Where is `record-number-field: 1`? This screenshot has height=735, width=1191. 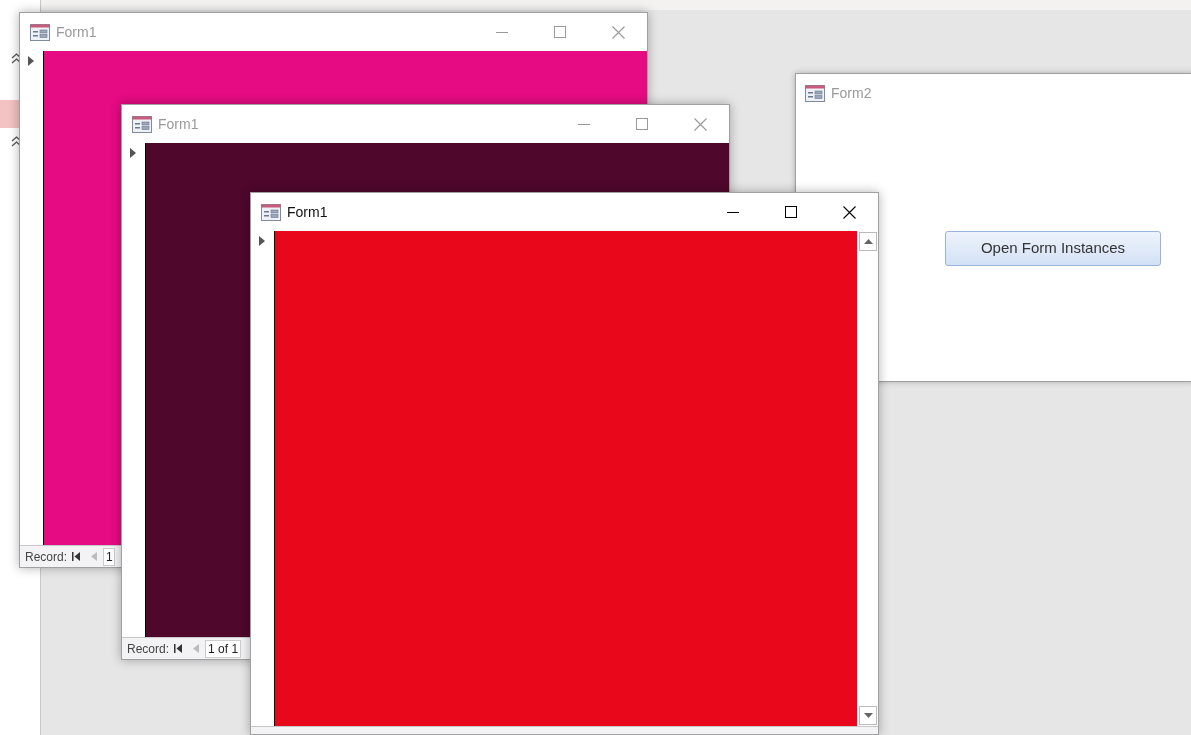 record-number-field: 1 is located at coordinates (109, 556).